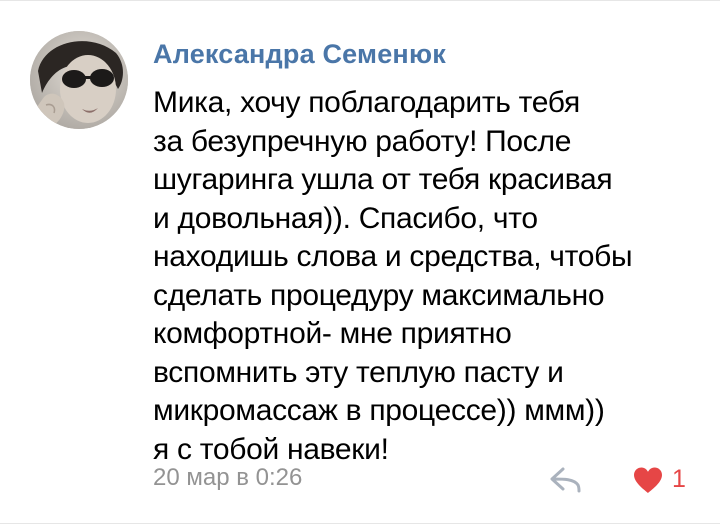 This screenshot has width=720, height=524. Describe the element at coordinates (648, 480) in the screenshot. I see `heart-icon` at that location.